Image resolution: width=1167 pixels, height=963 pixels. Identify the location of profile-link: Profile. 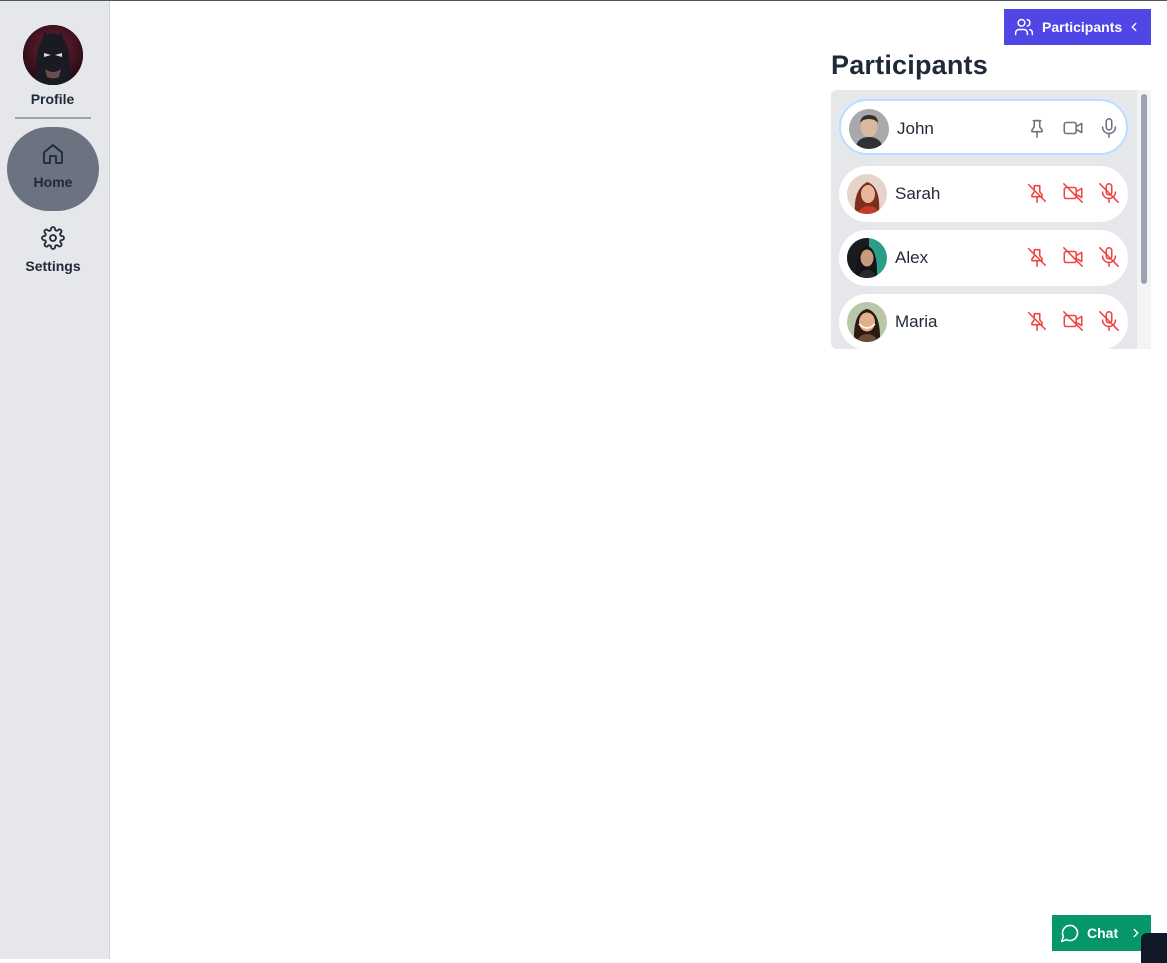
(52, 66).